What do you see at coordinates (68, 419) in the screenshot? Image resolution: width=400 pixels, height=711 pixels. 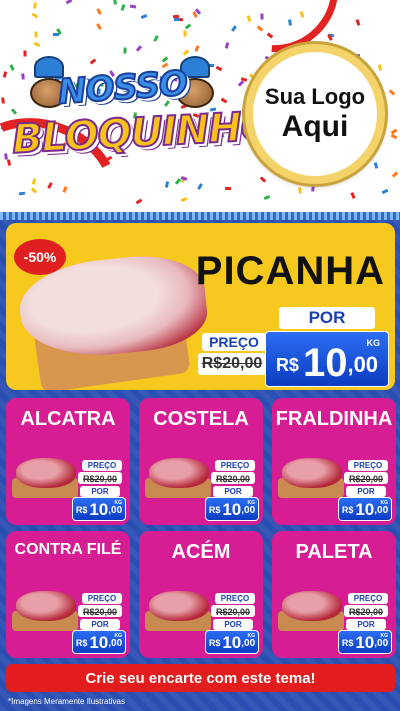 I see `product-name: ALCATRA` at bounding box center [68, 419].